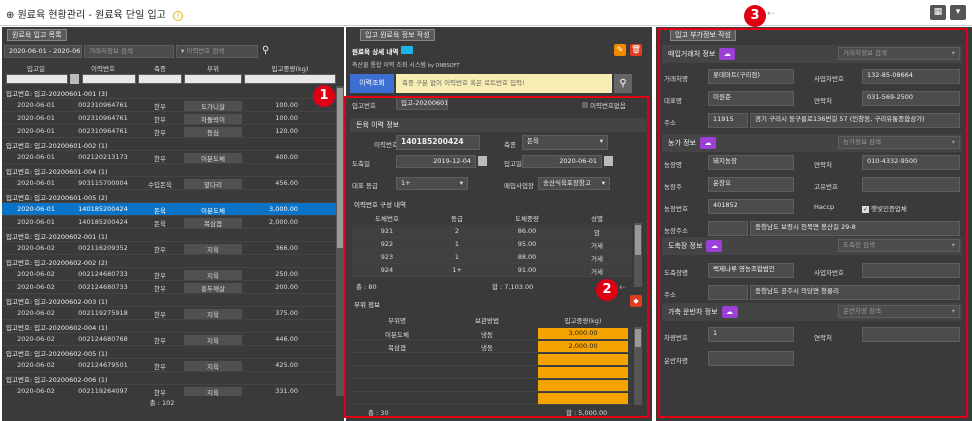 This screenshot has width=972, height=421. What do you see at coordinates (91, 15) in the screenshot?
I see `page-title-text: 원료육 현황관리 - 원료육 단일 입고` at bounding box center [91, 15].